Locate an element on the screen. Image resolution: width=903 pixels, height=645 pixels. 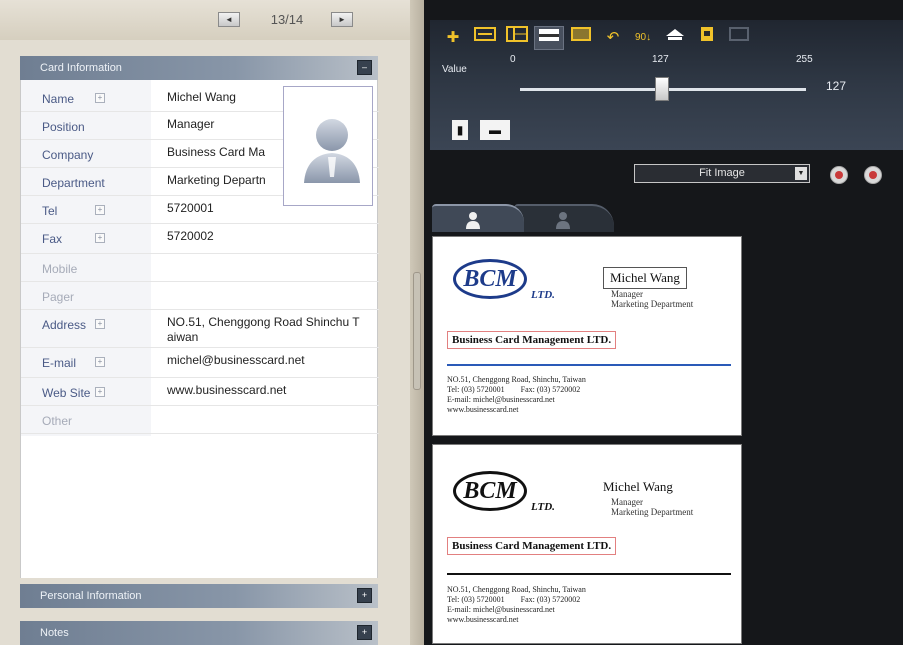
field-row-e-mail: E-mail + michel@businesscard.net is located at coordinates (200, 363).